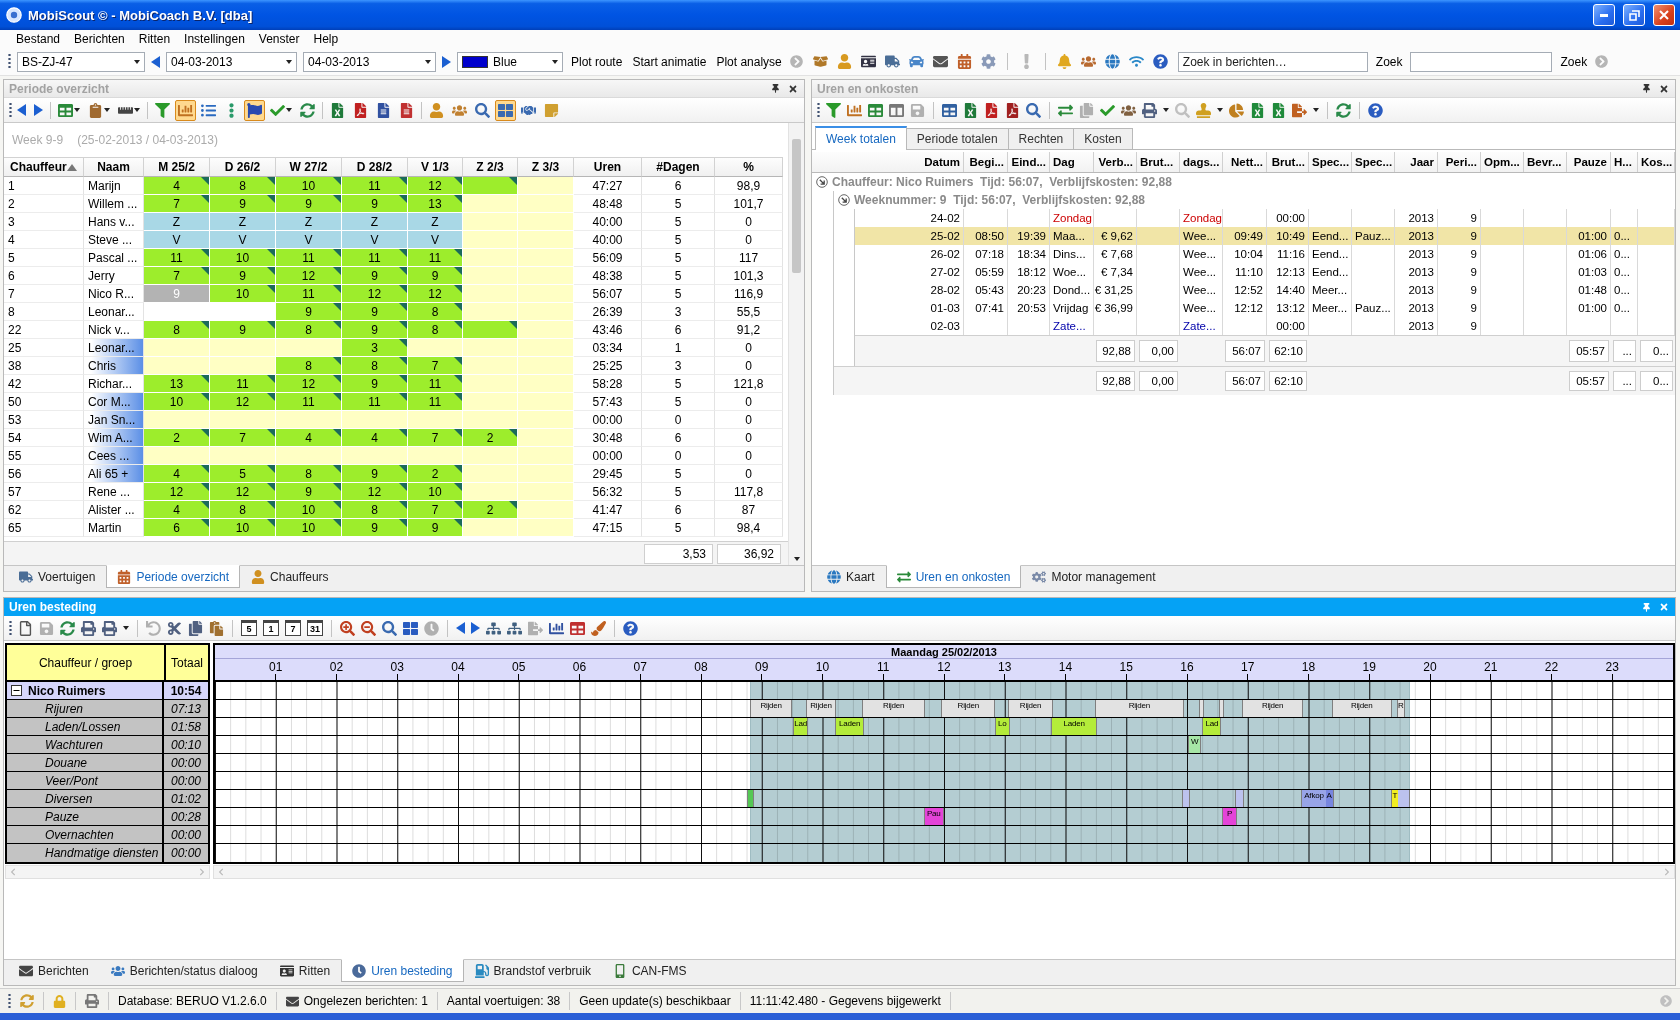 The width and height of the screenshot is (1680, 1020). Describe the element at coordinates (849, 726) in the screenshot. I see `activity-bar: Laden` at that location.